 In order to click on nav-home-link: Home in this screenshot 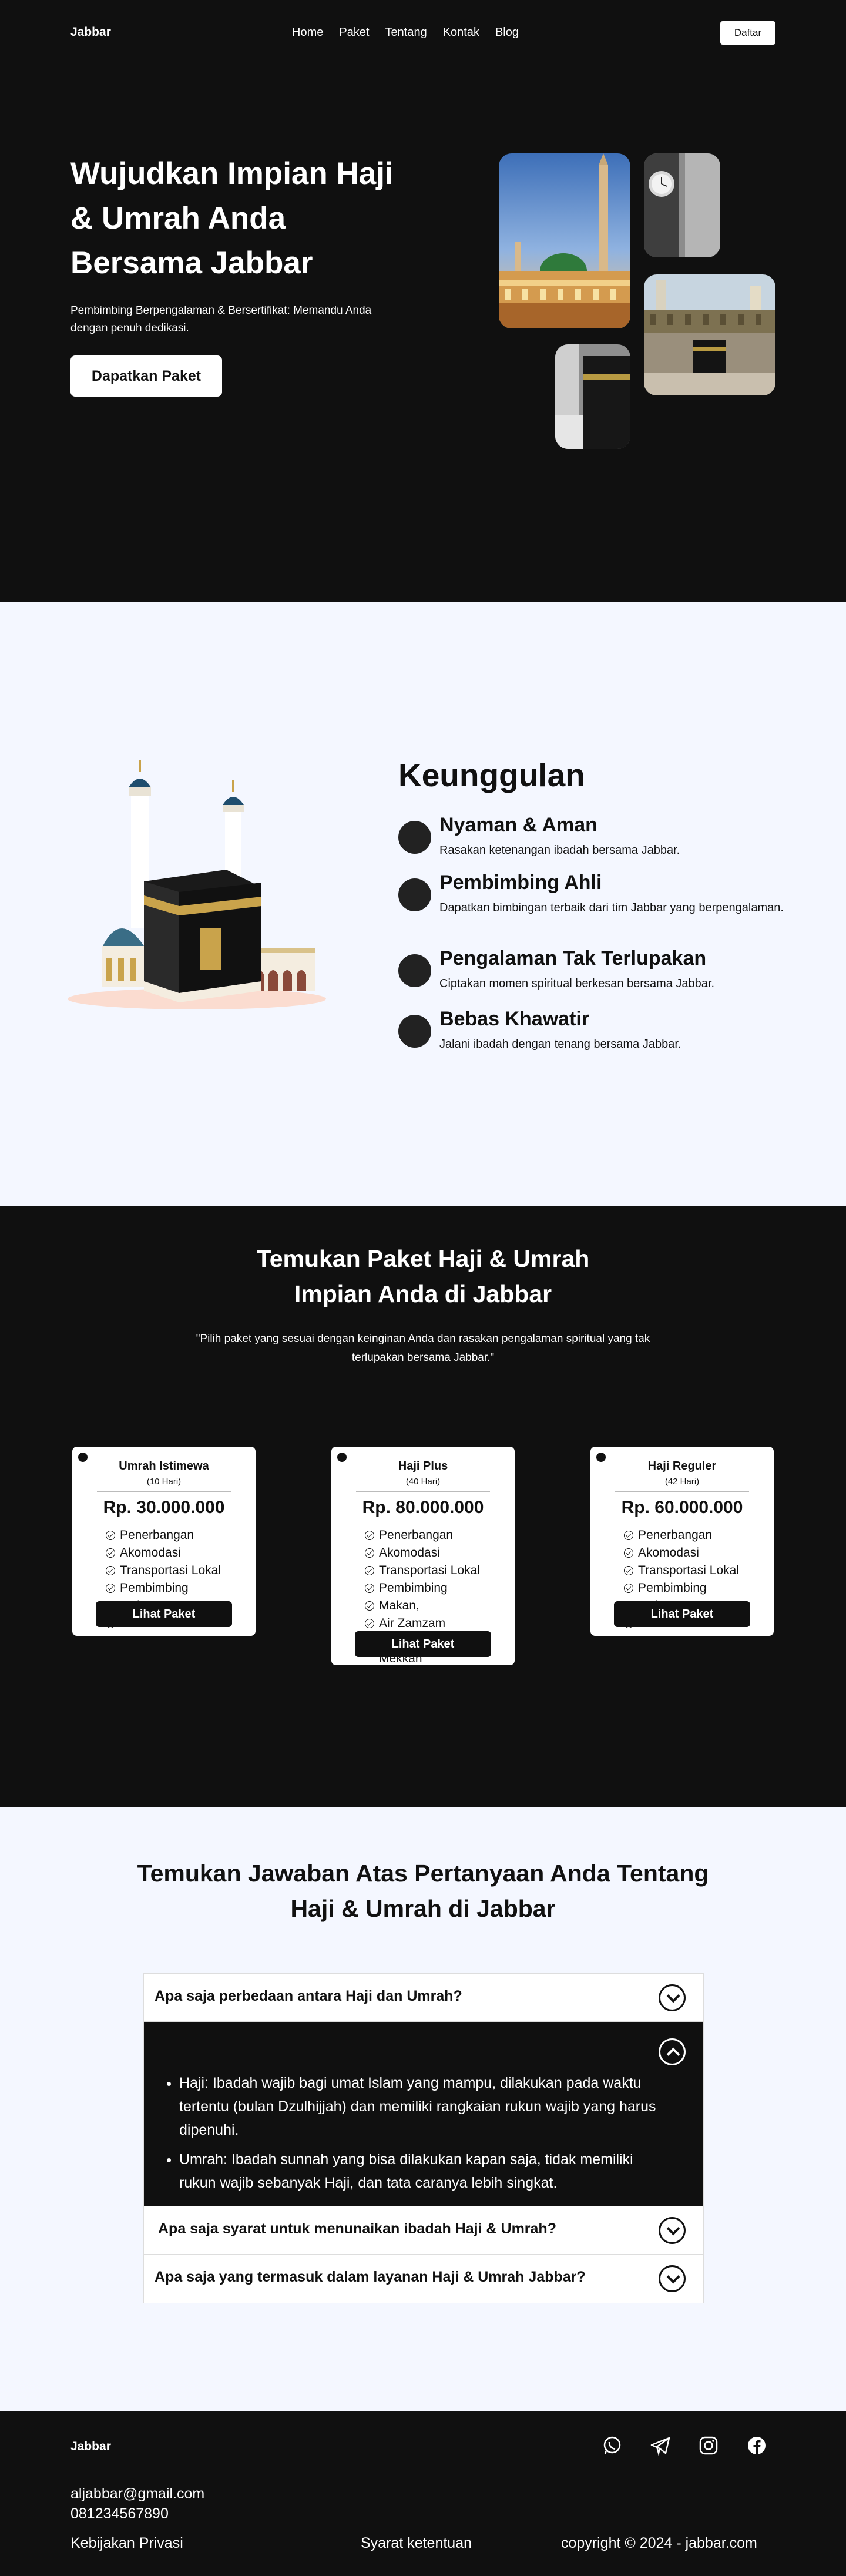, I will do `click(307, 33)`.